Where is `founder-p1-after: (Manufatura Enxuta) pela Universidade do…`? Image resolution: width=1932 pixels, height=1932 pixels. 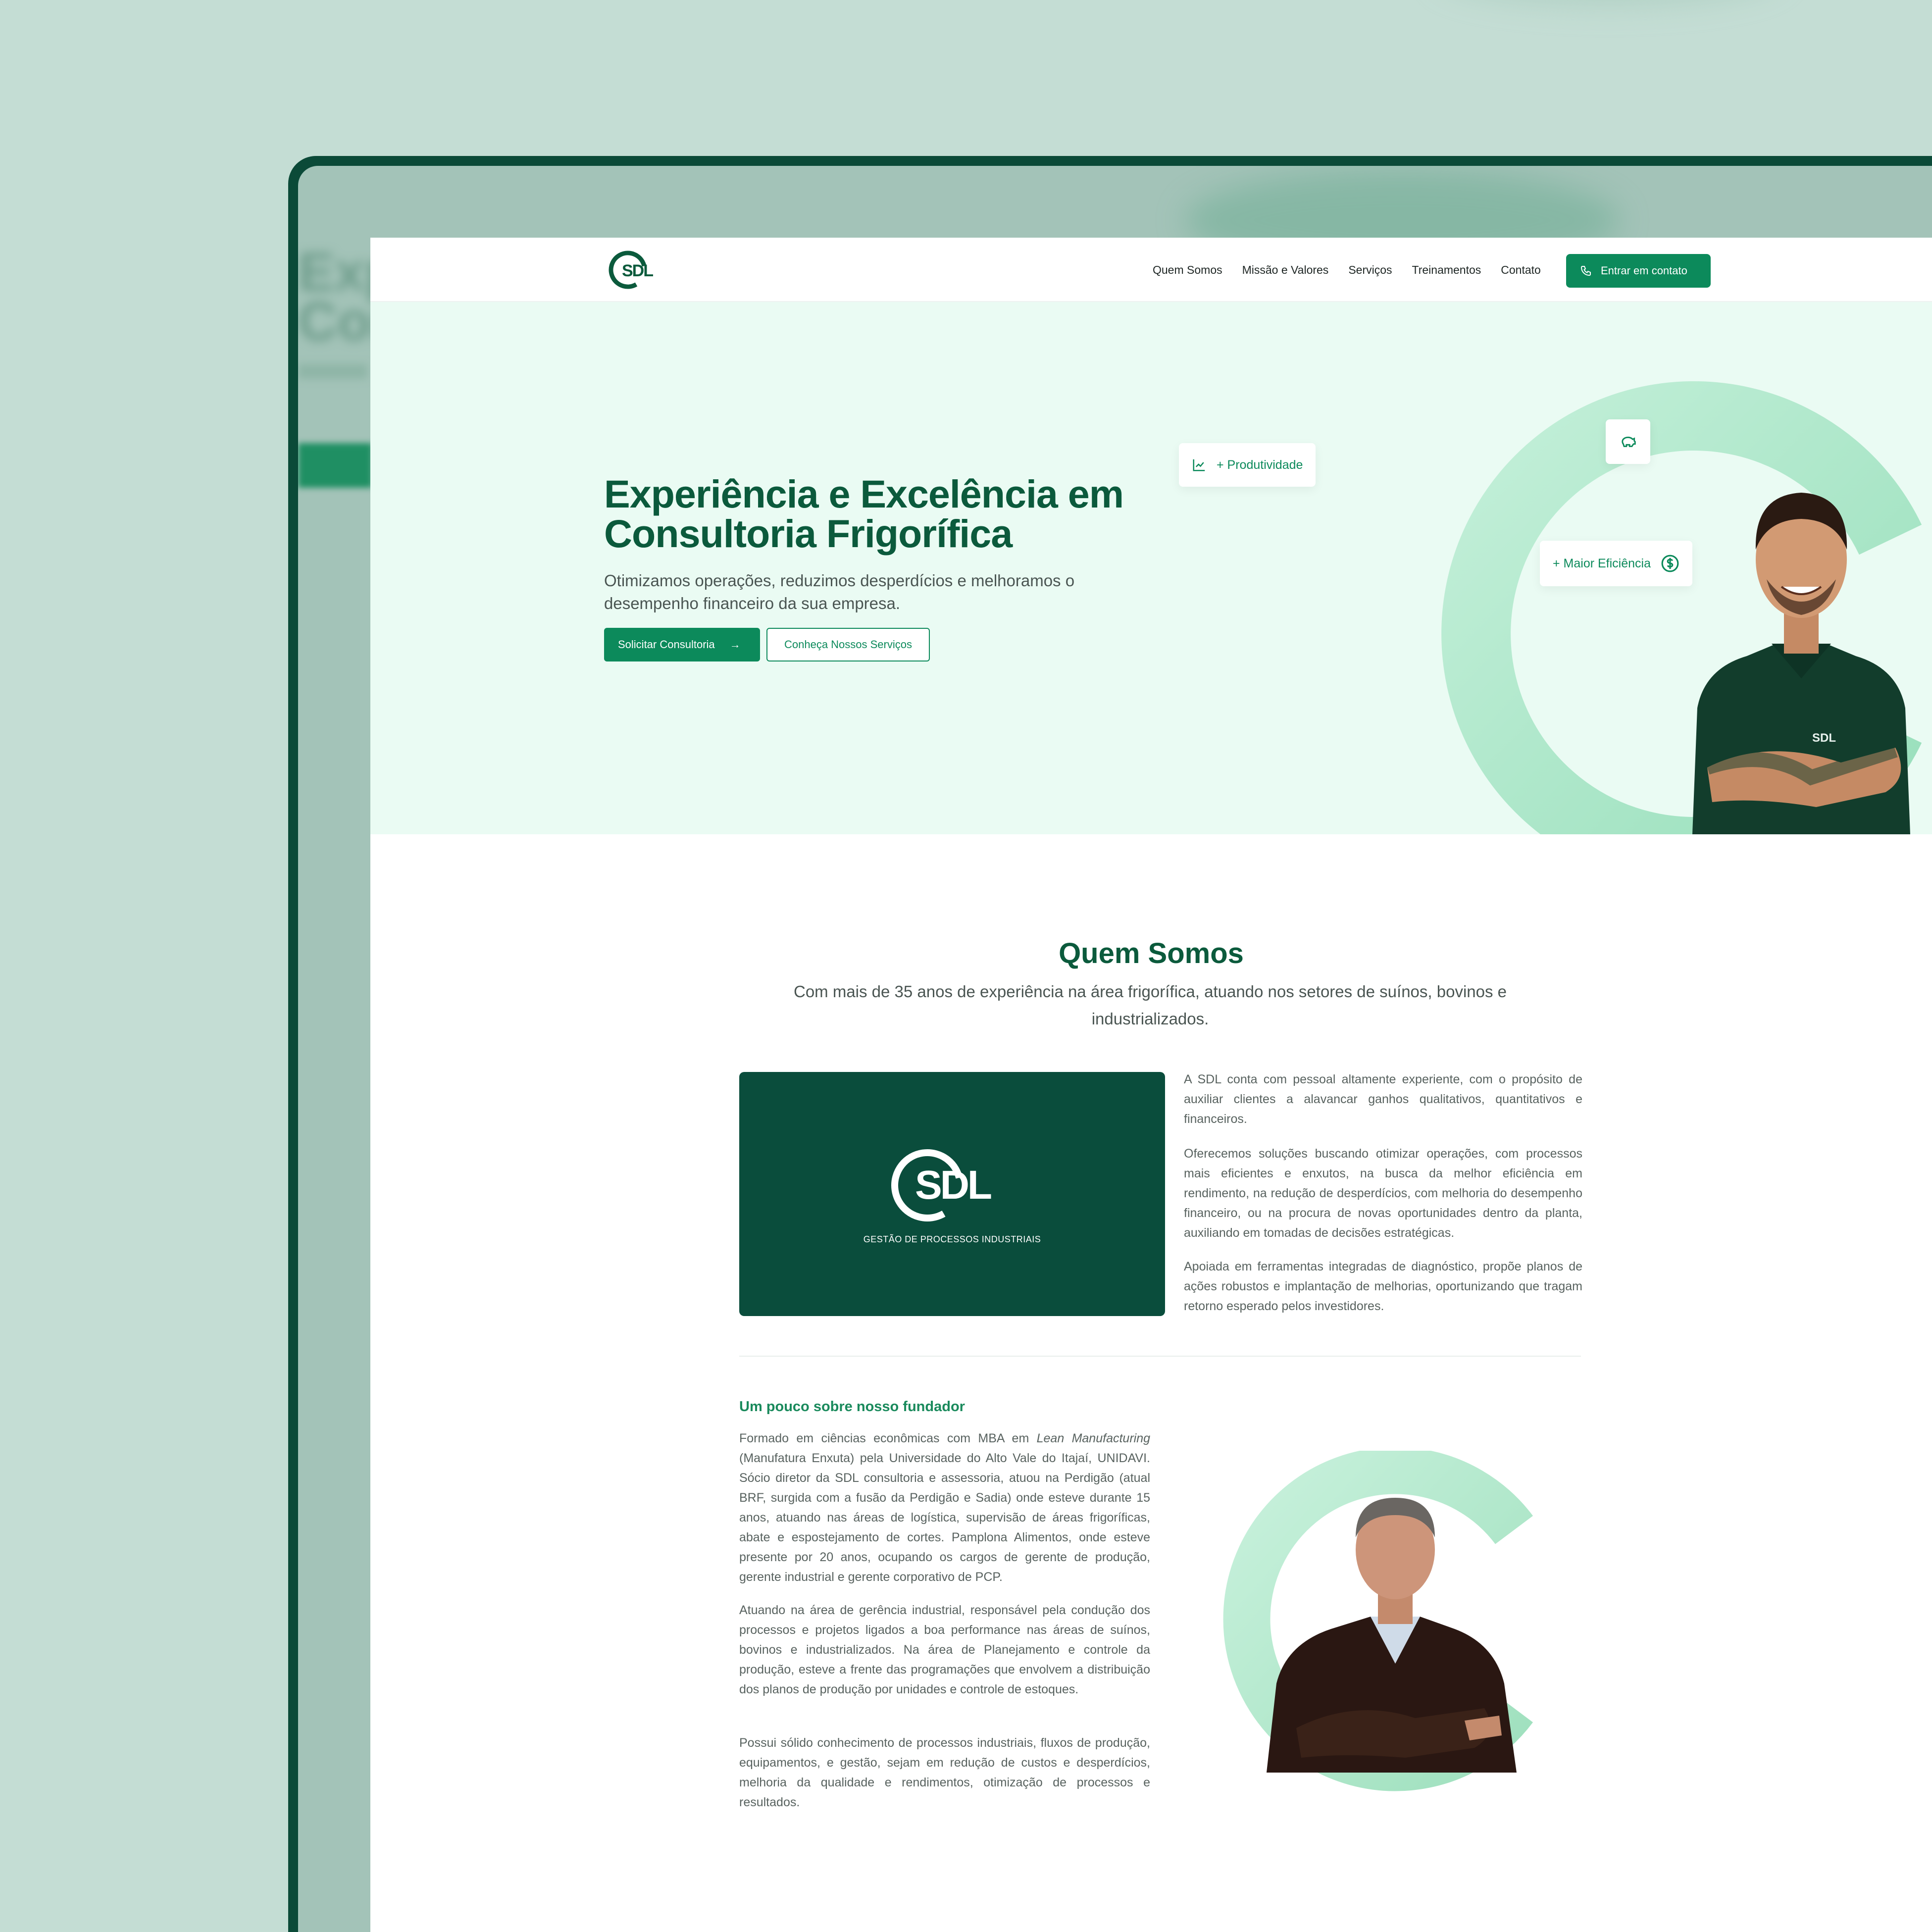
founder-p1-after: (Manufatura Enxuta) pela Universidade do… is located at coordinates (944, 1517).